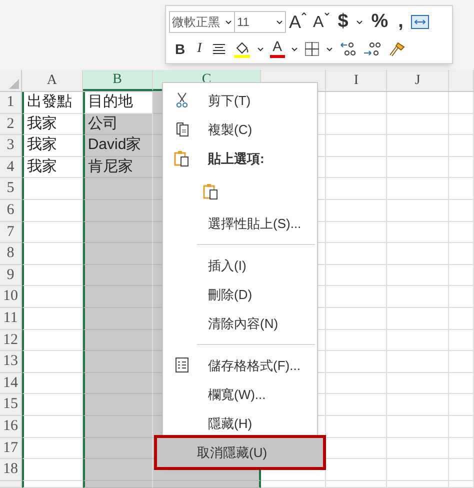 This screenshot has height=488, width=474. What do you see at coordinates (311, 49) in the screenshot?
I see `borders-icon` at bounding box center [311, 49].